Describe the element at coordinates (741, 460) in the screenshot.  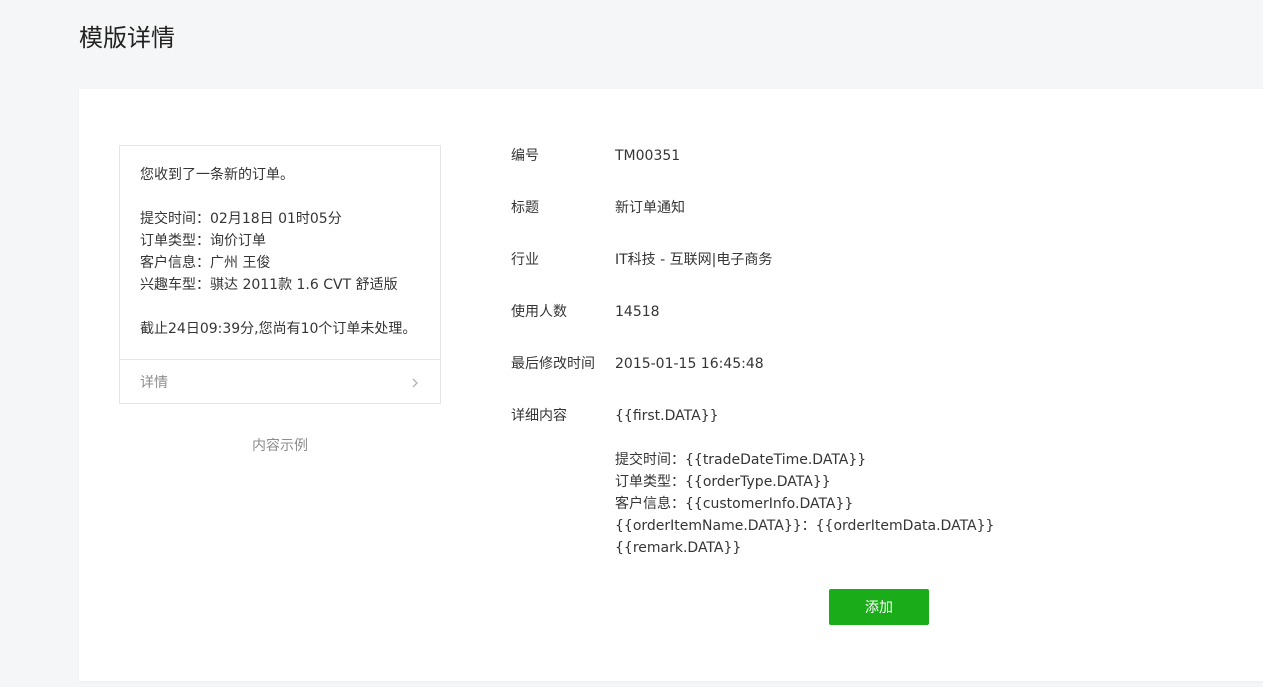
I see `content-line-trade-time: 提交时间：{{tradeDateTime.DATA}}` at that location.